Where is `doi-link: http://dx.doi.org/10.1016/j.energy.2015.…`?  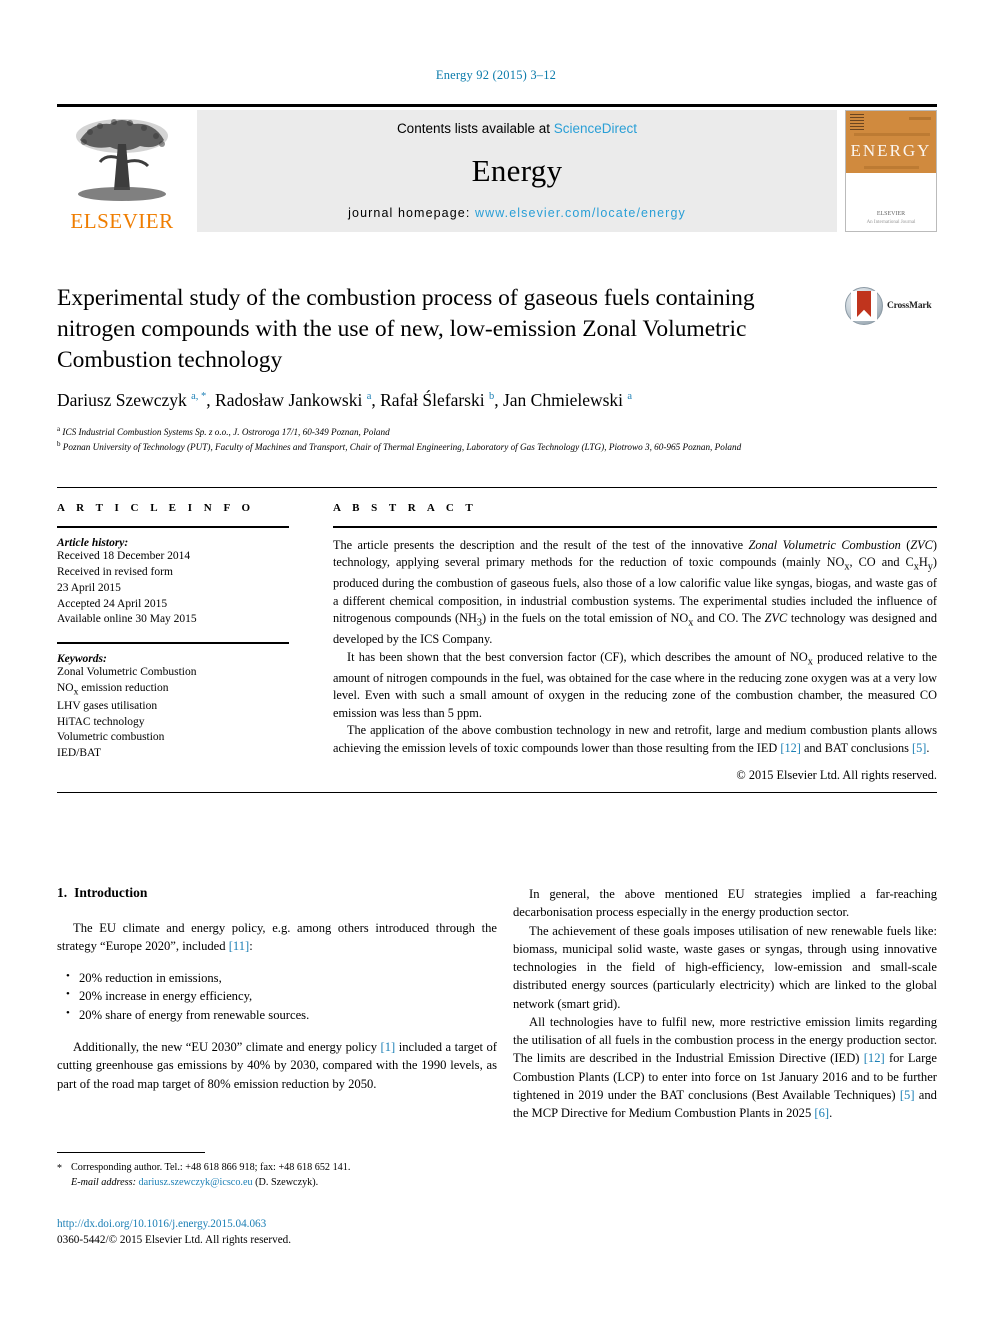
doi-link: http://dx.doi.org/10.1016/j.energy.2015.… is located at coordinates (277, 1225).